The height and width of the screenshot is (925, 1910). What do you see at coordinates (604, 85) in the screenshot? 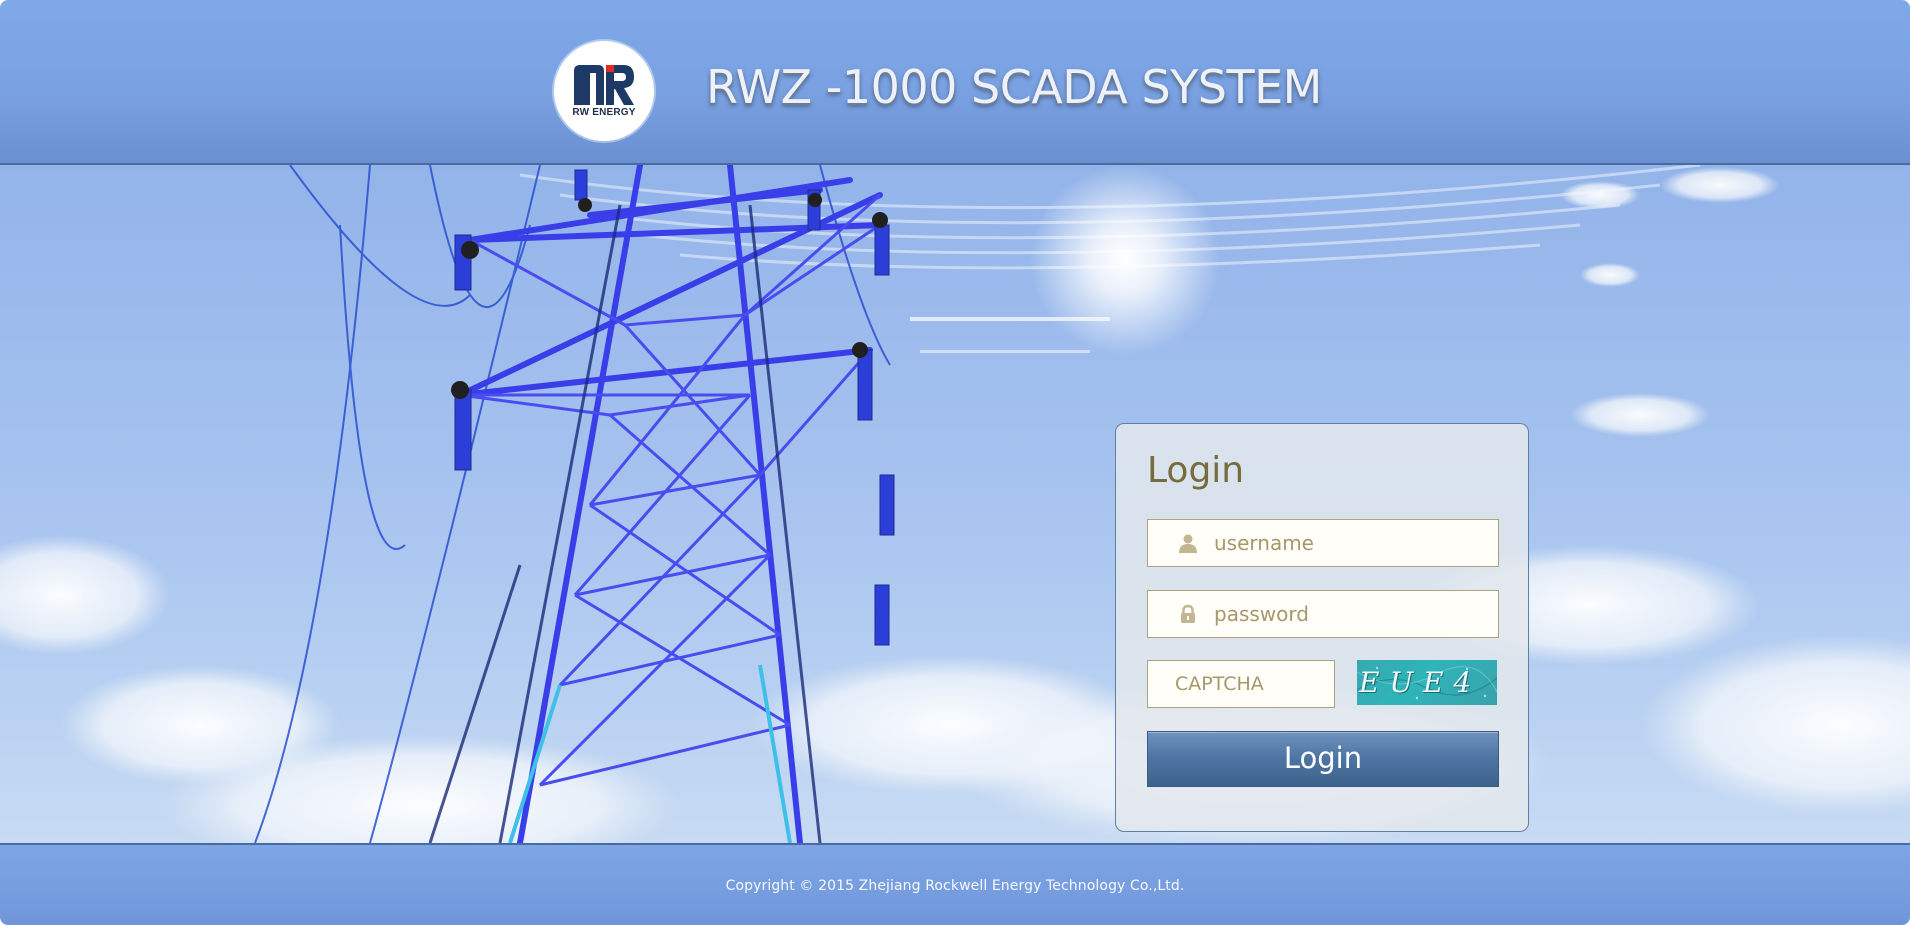
I see `rw-energy-logo-icon` at bounding box center [604, 85].